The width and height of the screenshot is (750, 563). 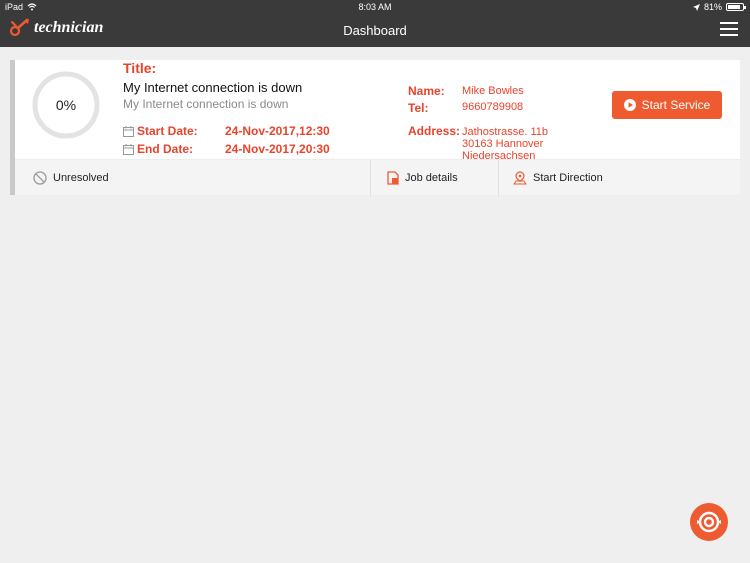 I want to click on job-subtitle: My Internet connection is down, so click(x=206, y=104).